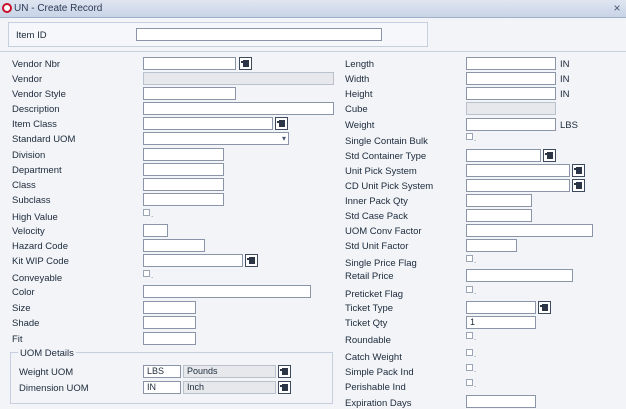 This screenshot has height=409, width=626. I want to click on single-price-flag-label: Single Price Flag, so click(381, 263).